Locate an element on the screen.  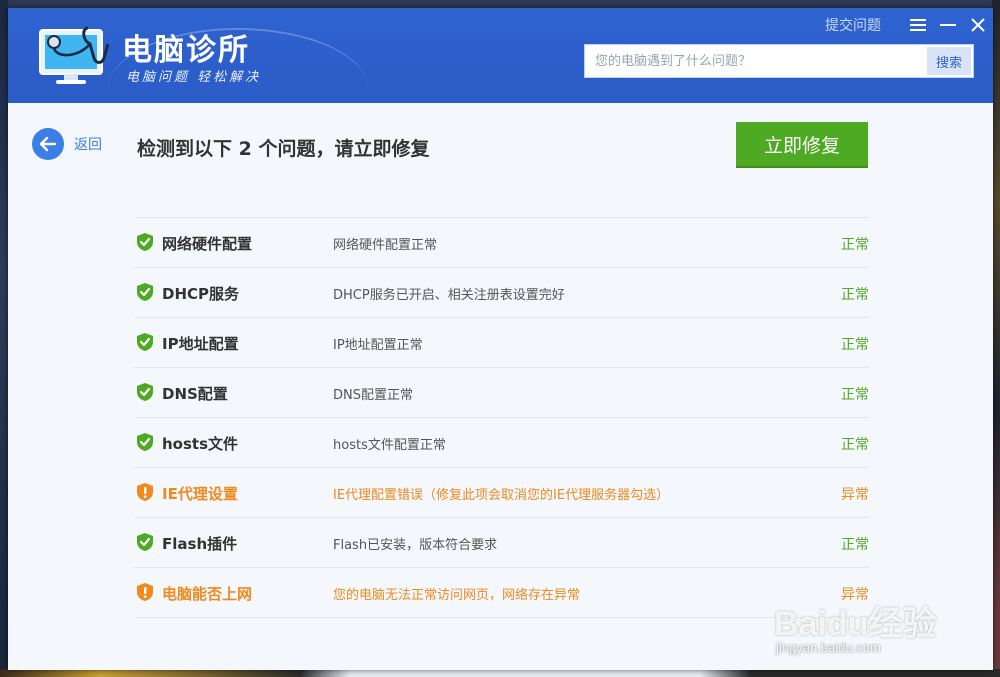
check-row: hosts文件 hosts文件配置正常 正常 is located at coordinates (501, 443).